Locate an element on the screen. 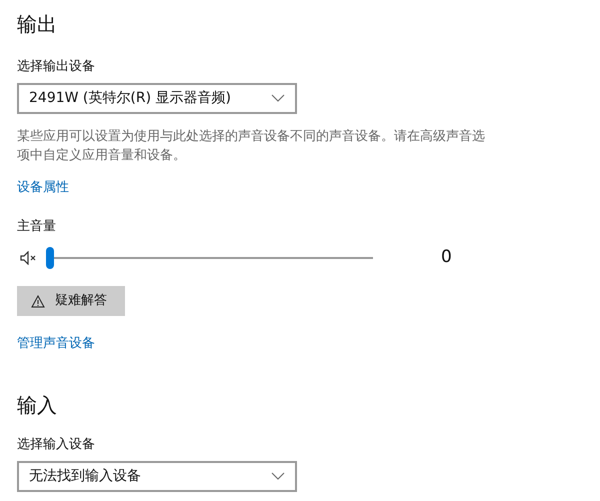 The height and width of the screenshot is (501, 600). device-dropdown: 无法找到输入设备 is located at coordinates (157, 476).